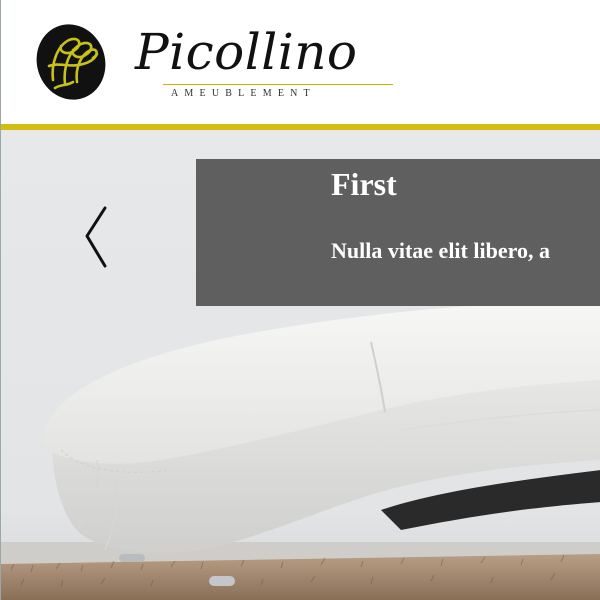 This screenshot has width=600, height=600. What do you see at coordinates (246, 52) in the screenshot?
I see `brand-name: Picollino` at bounding box center [246, 52].